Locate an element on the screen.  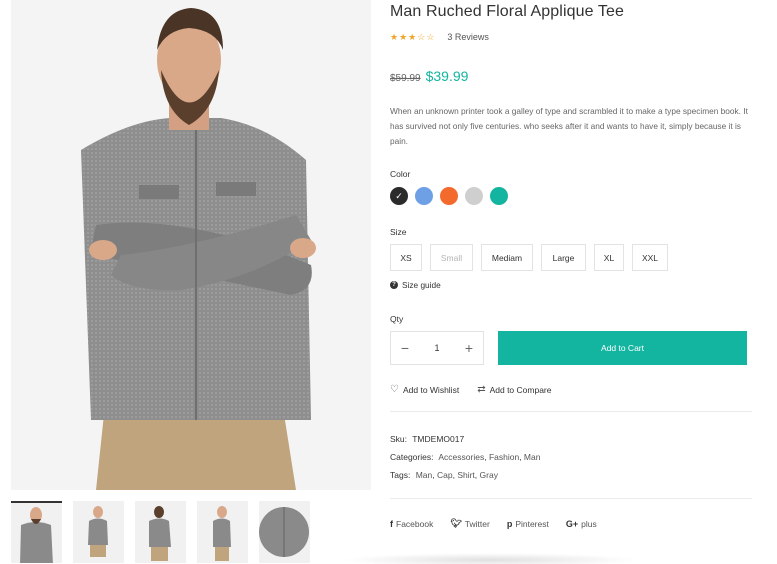
sku-key: Sku: is located at coordinates (399, 439).